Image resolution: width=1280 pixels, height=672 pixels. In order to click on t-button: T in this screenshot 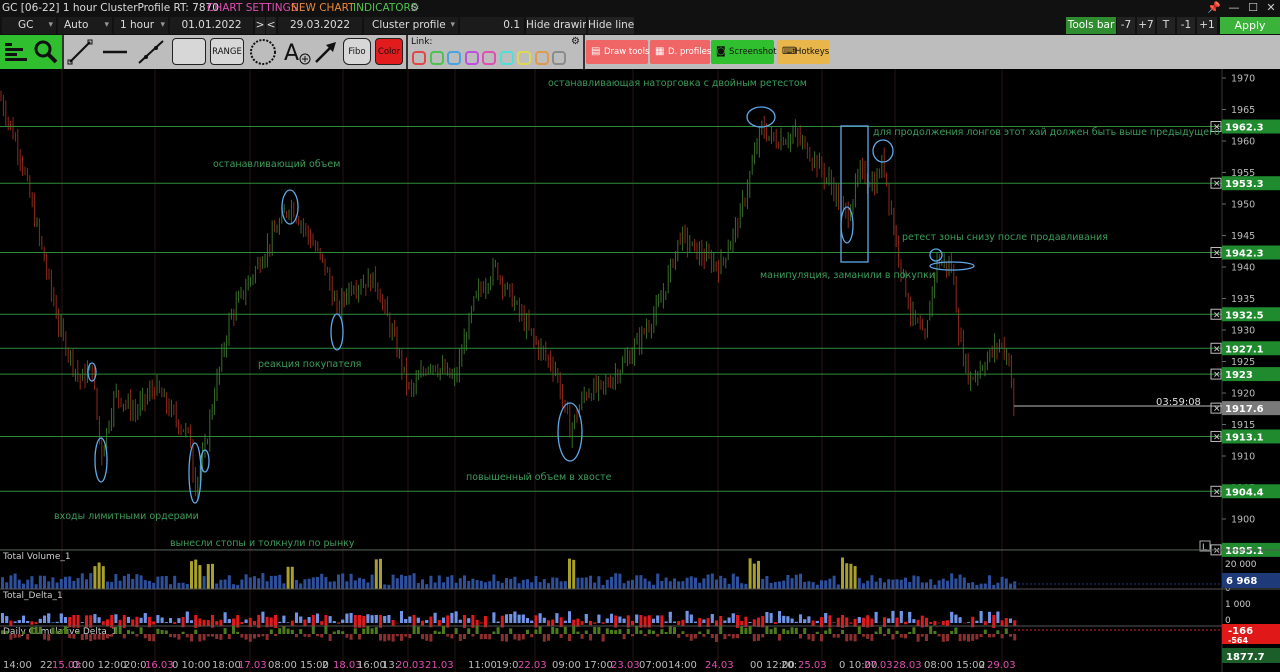, I will do `click(1166, 25)`.